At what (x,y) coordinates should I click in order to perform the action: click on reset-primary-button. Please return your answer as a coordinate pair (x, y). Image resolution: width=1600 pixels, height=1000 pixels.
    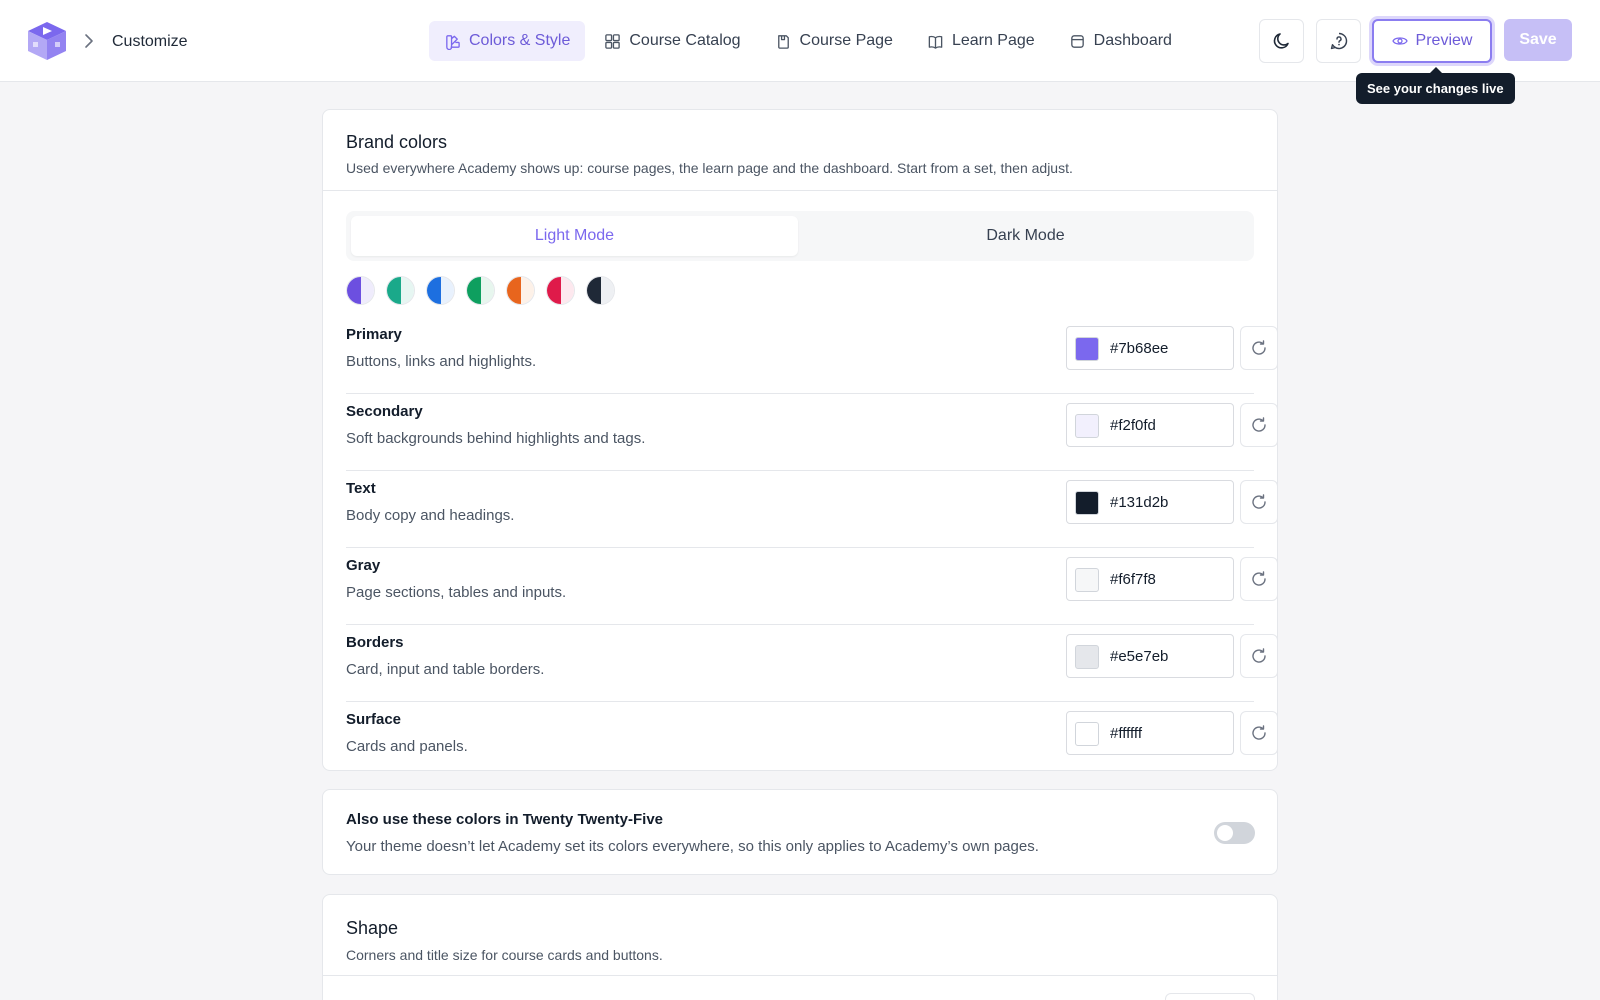
    Looking at the image, I should click on (1259, 348).